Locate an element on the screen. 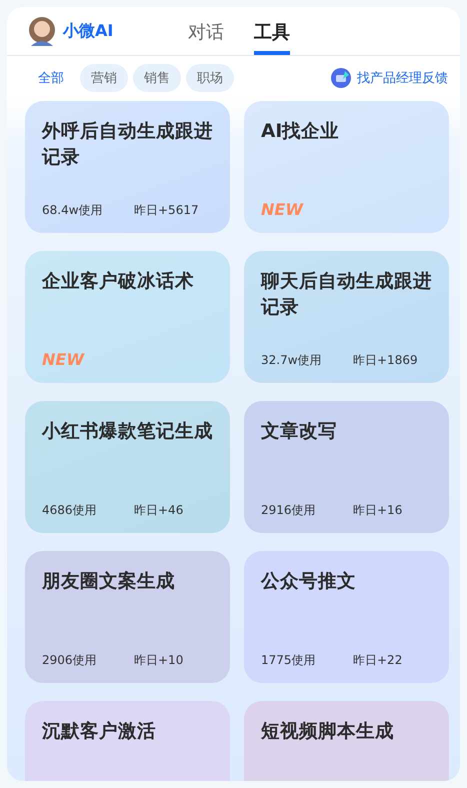 The width and height of the screenshot is (467, 788). filter-chip: 职场 is located at coordinates (210, 78).